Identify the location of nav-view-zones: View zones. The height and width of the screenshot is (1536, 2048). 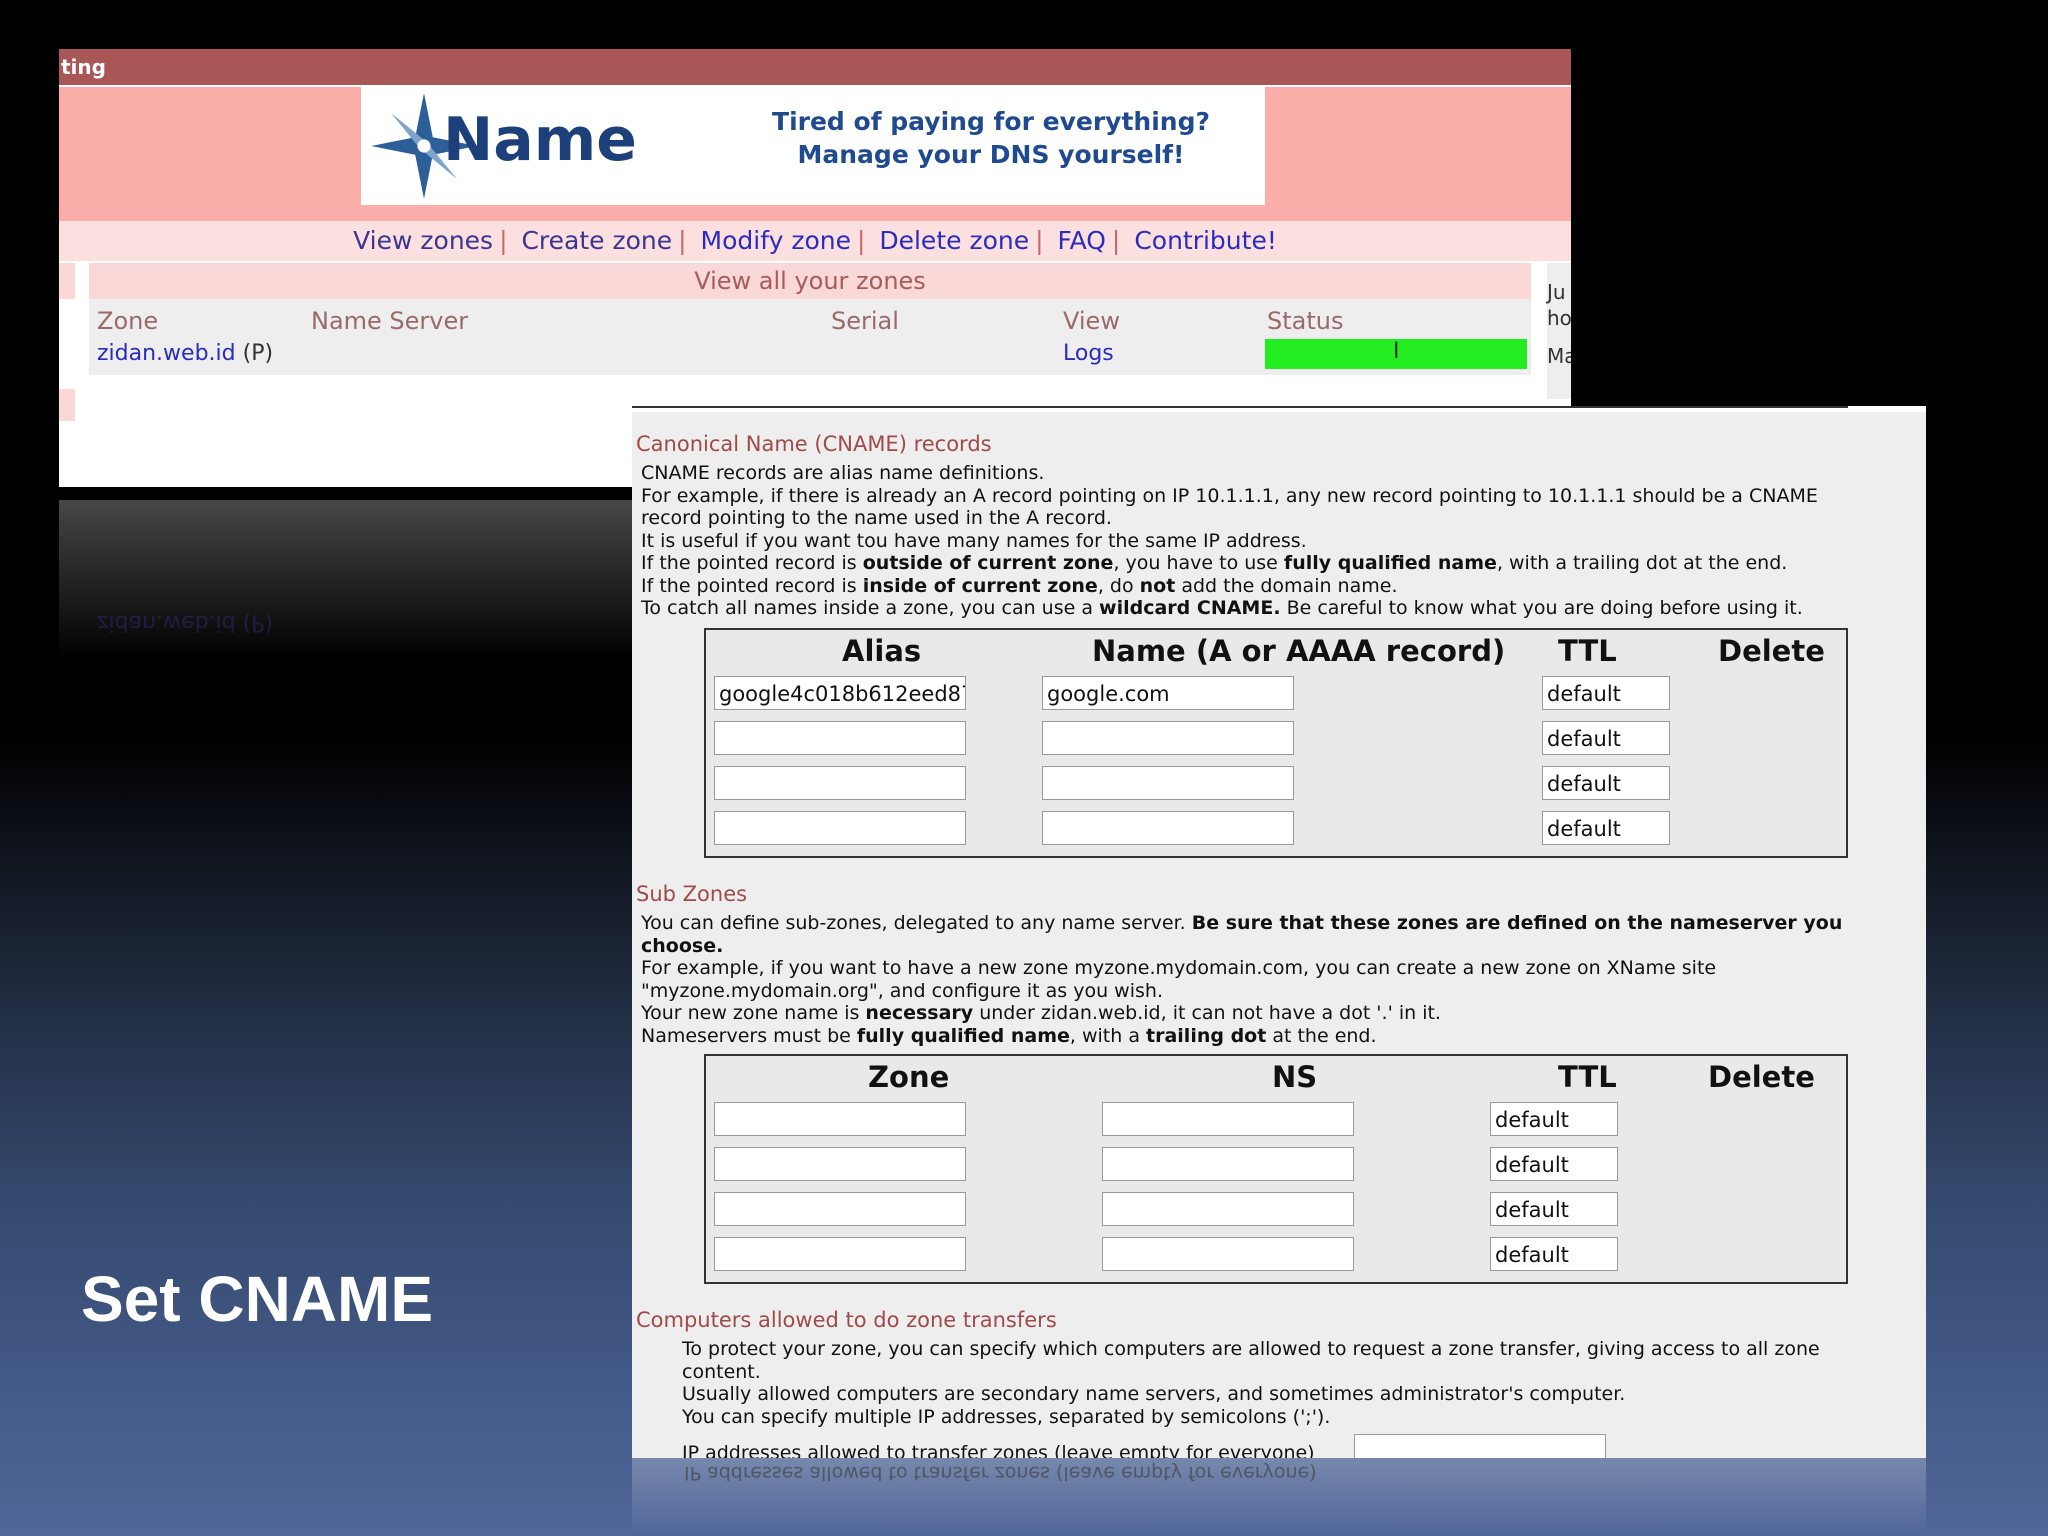
(423, 240).